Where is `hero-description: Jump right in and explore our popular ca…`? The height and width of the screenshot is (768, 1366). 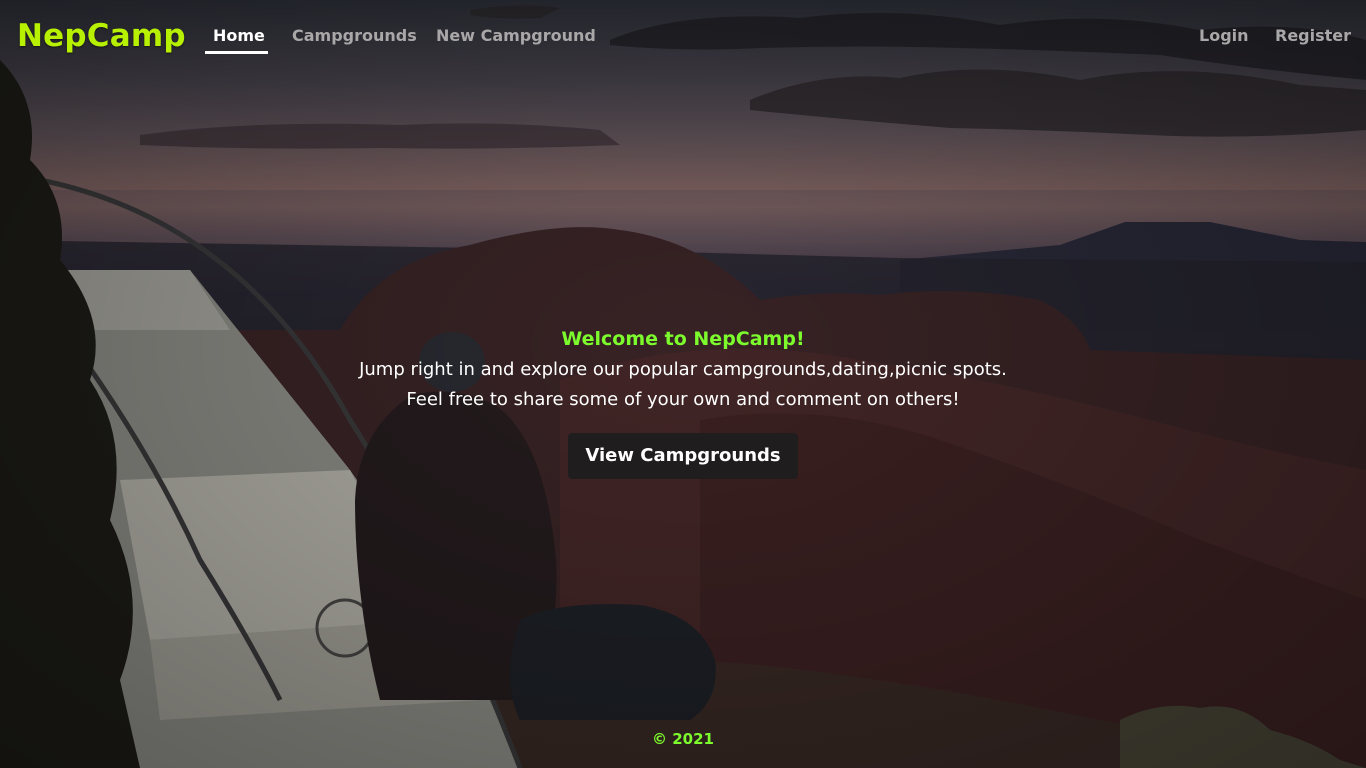
hero-description: Jump right in and explore our popular ca… is located at coordinates (683, 385).